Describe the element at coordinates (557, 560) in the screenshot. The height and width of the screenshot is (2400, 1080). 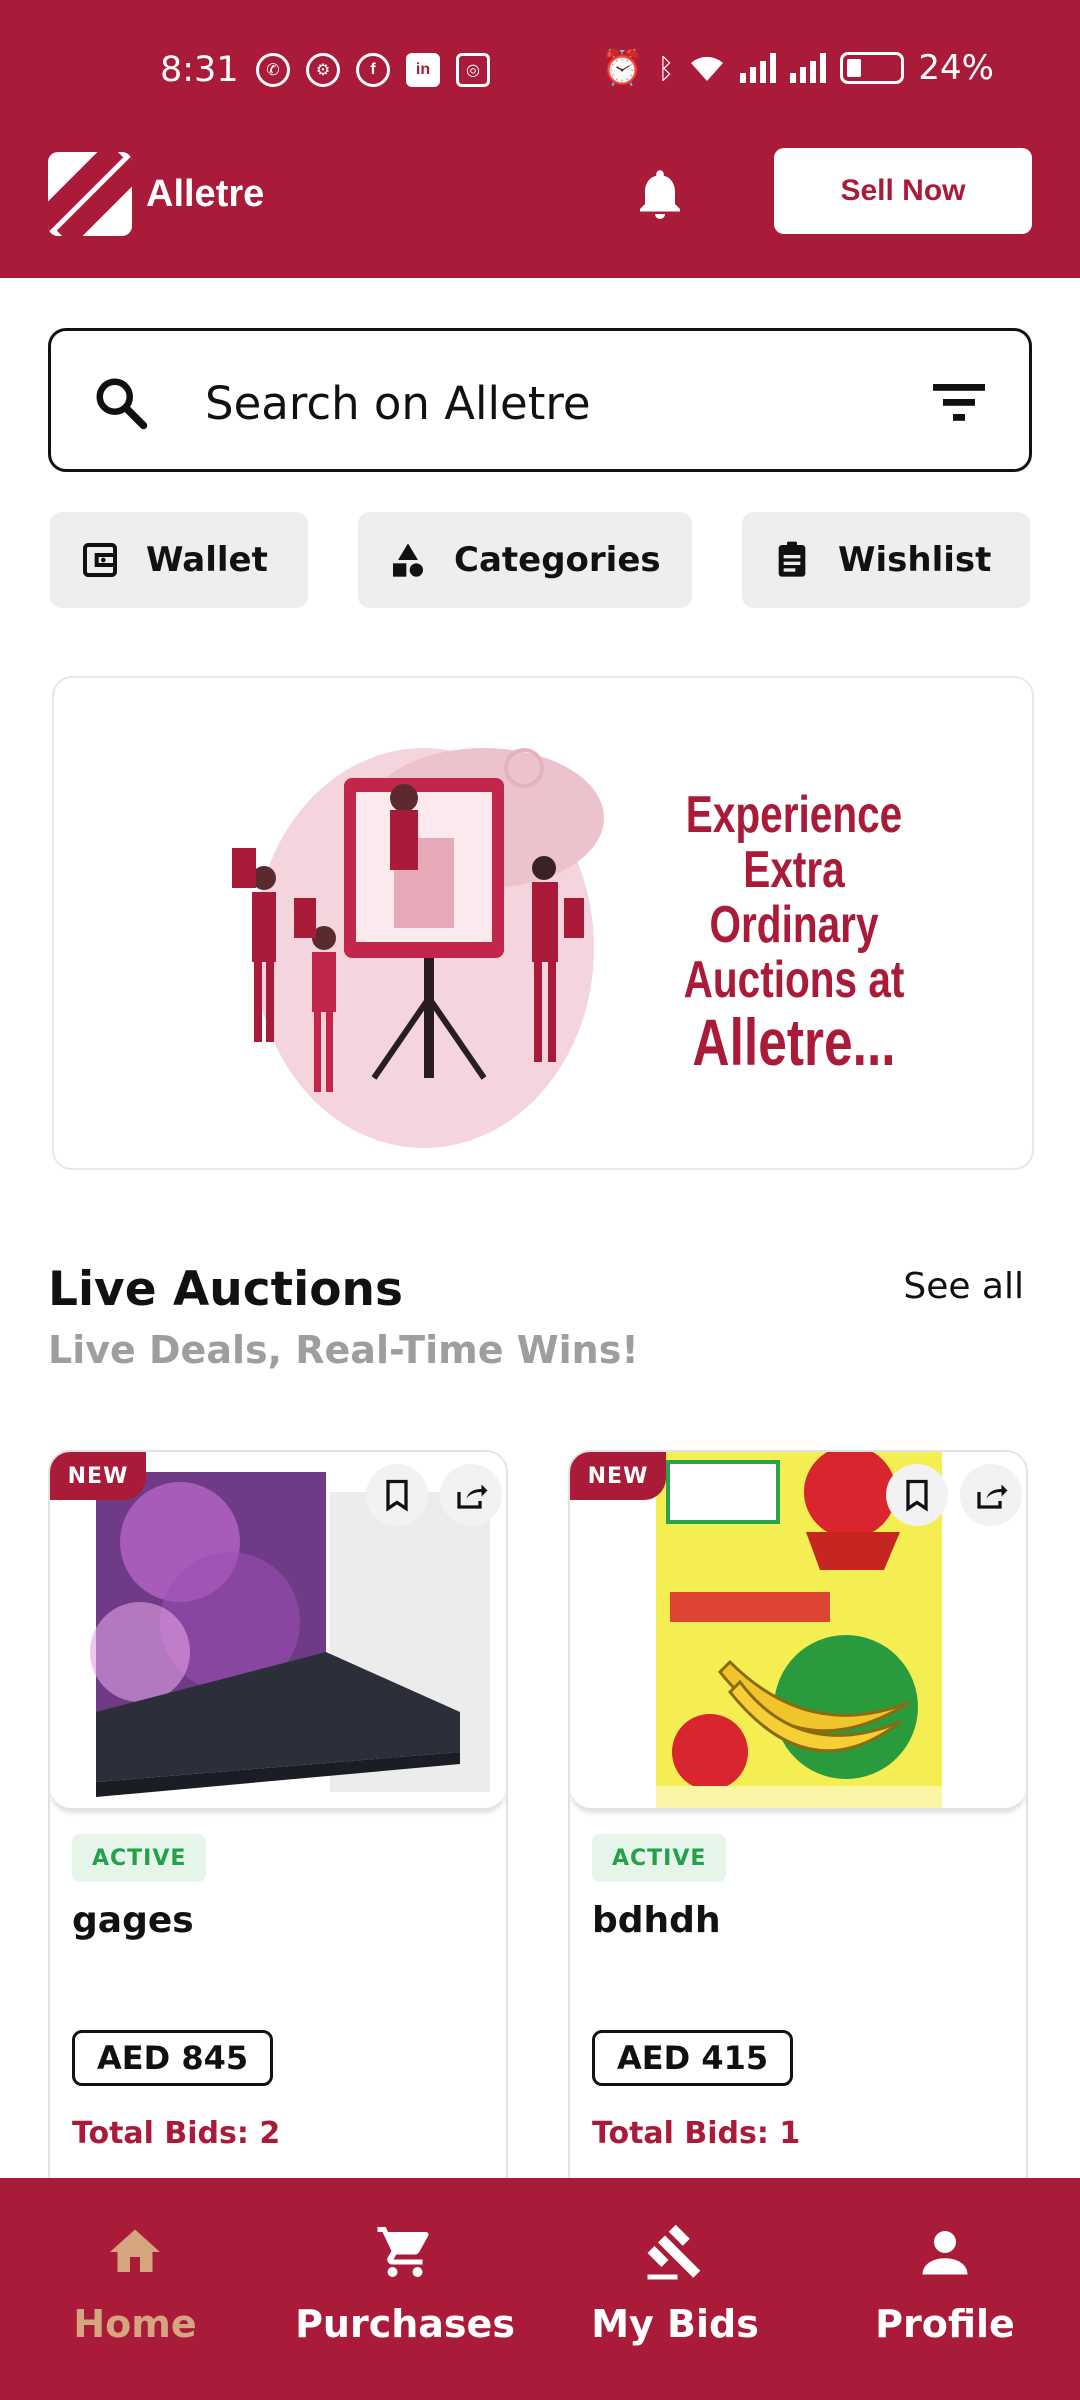
I see `categories-label: Categories` at that location.